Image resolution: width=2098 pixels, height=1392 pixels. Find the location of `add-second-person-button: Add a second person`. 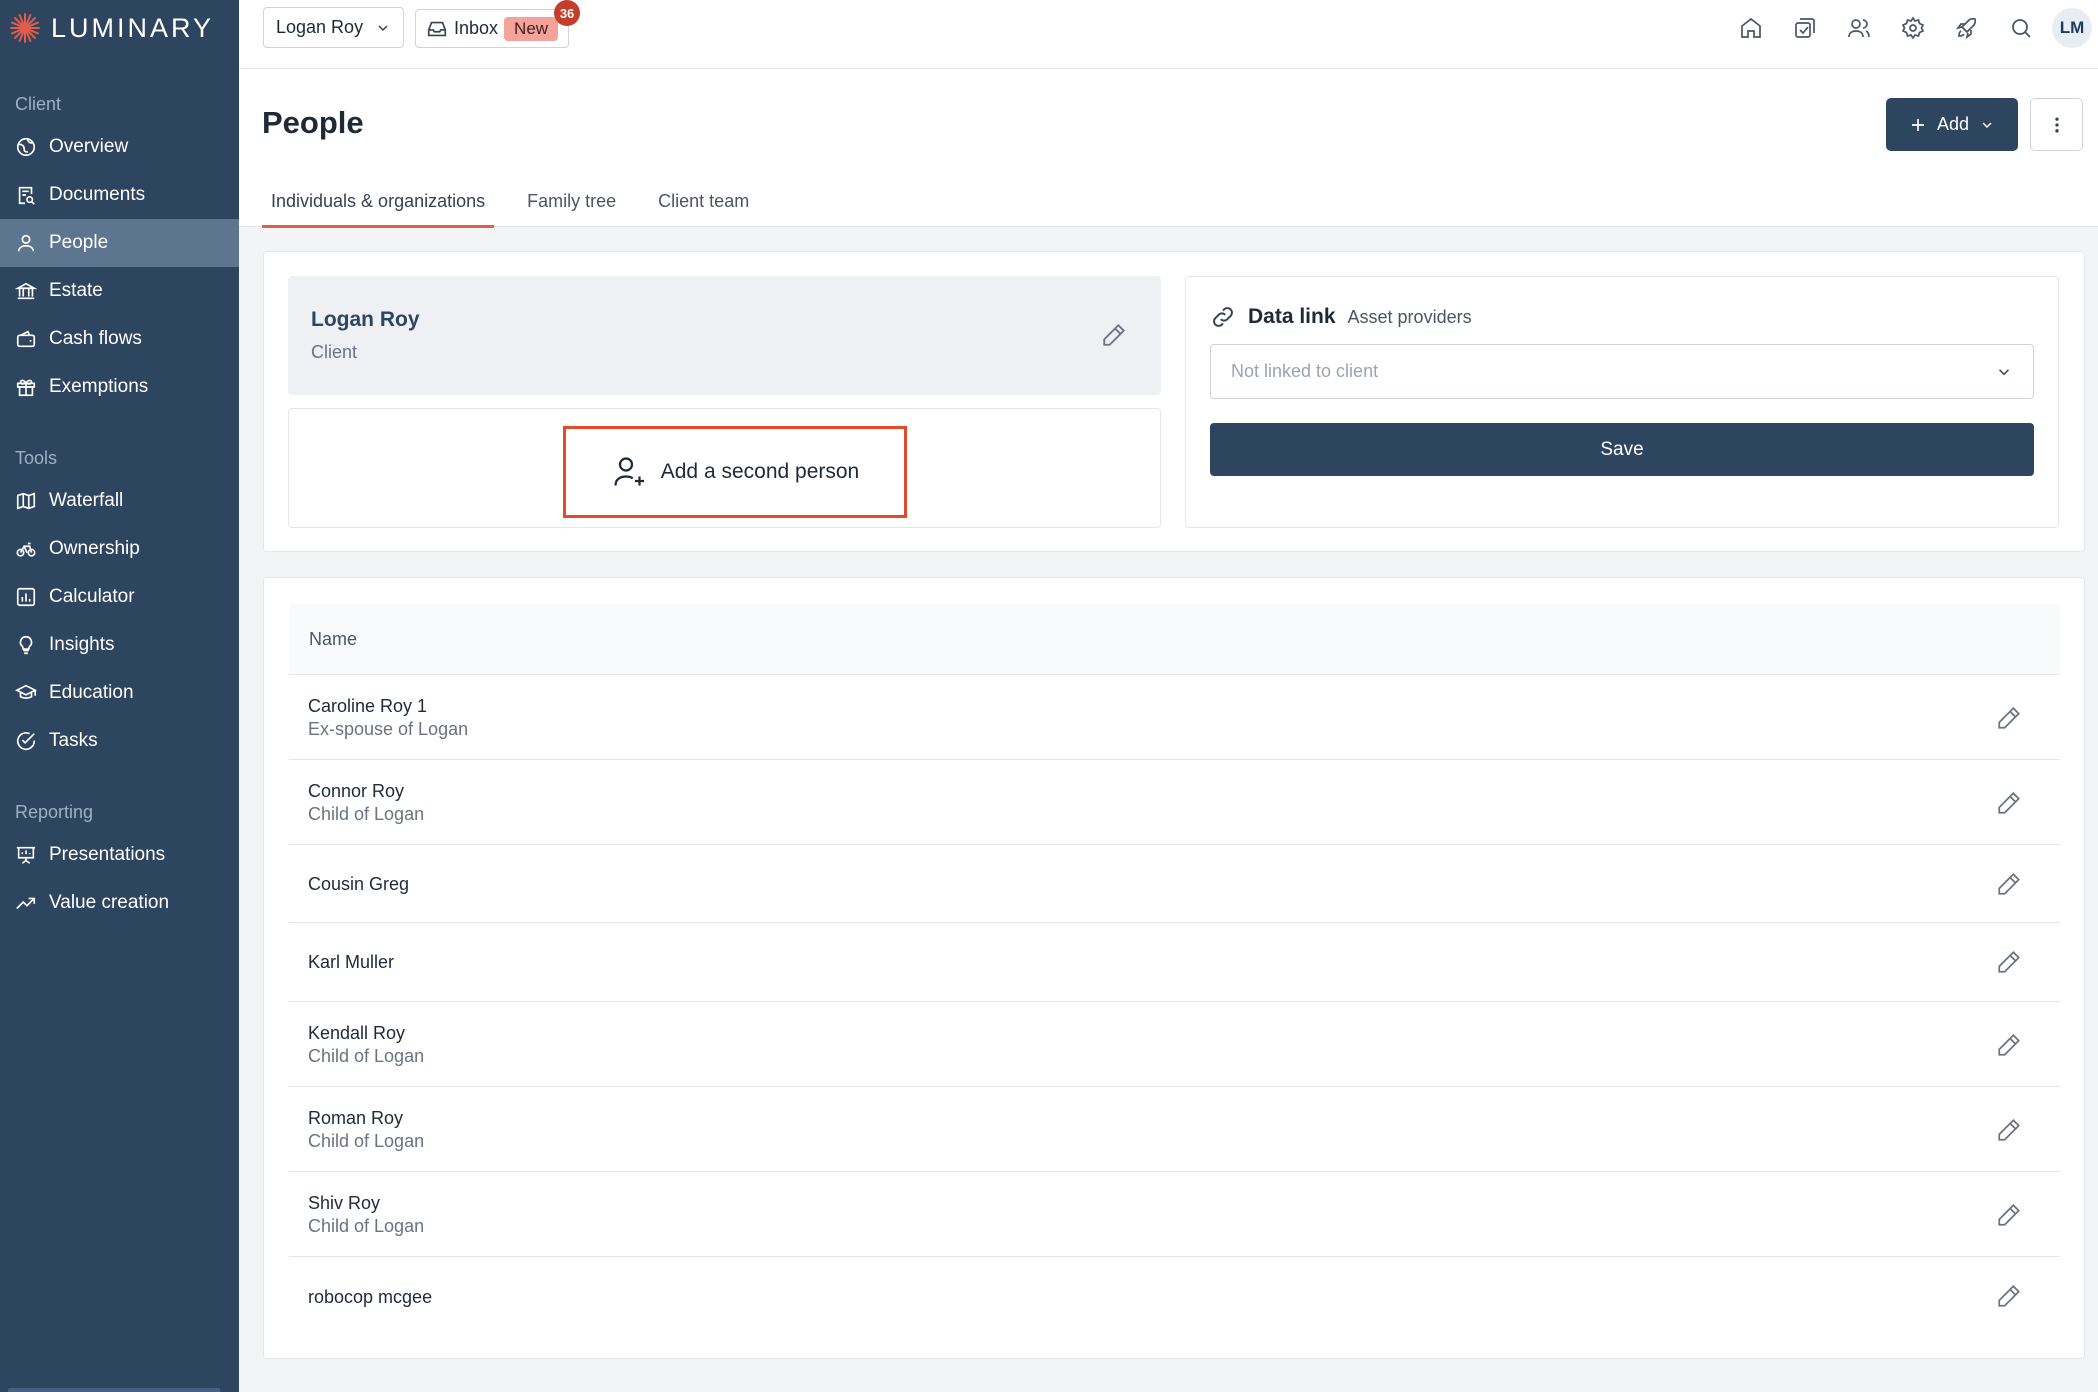

add-second-person-button: Add a second person is located at coordinates (735, 472).